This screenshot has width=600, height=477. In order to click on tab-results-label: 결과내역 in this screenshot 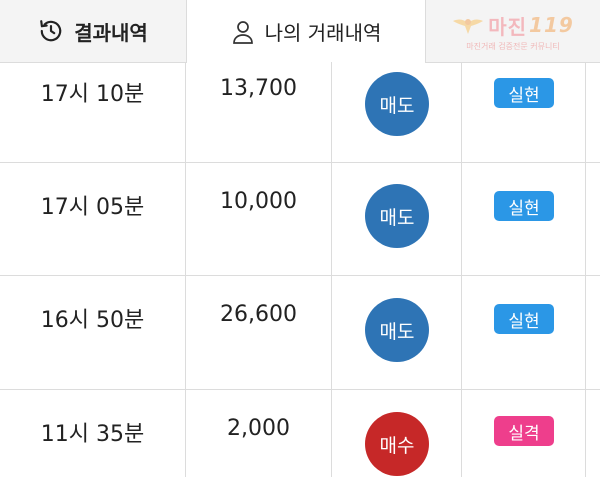, I will do `click(111, 32)`.